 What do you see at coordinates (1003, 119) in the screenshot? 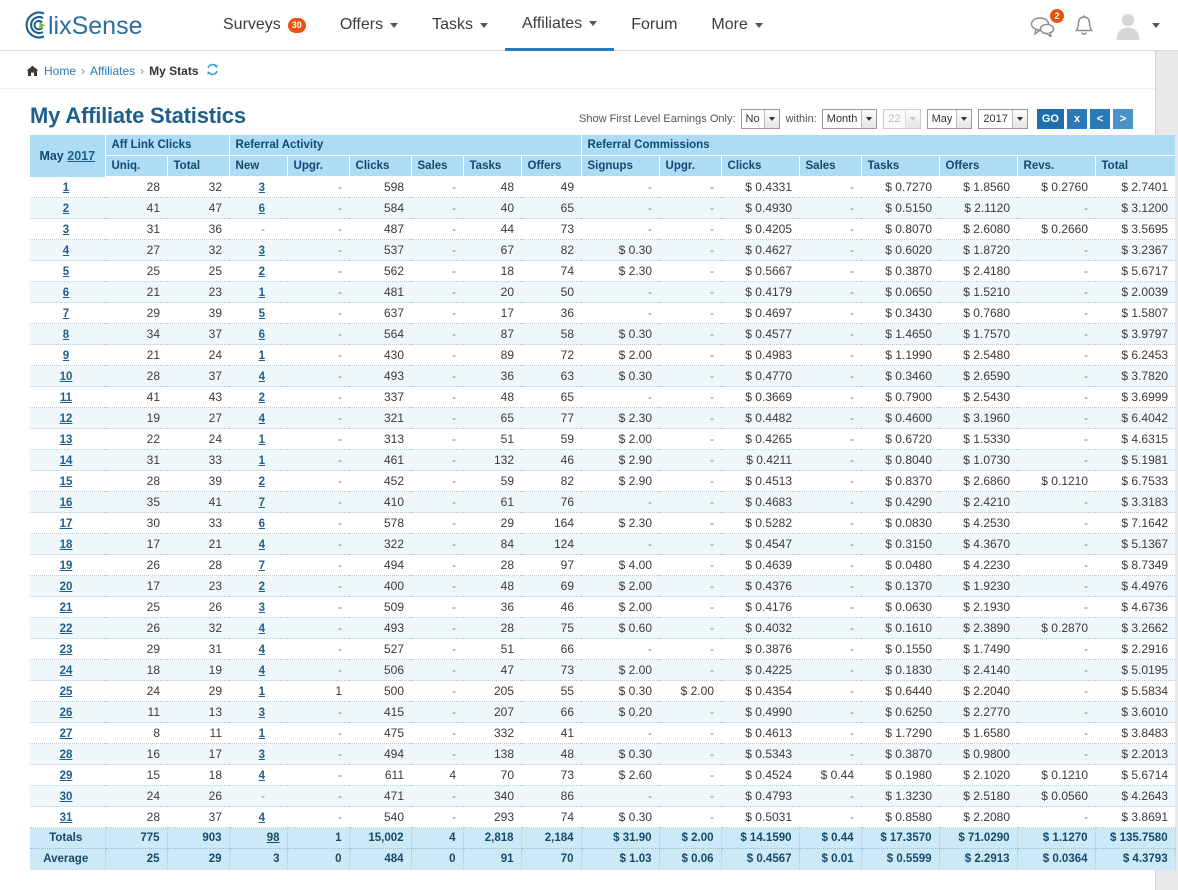
I see `year-select: 2017` at bounding box center [1003, 119].